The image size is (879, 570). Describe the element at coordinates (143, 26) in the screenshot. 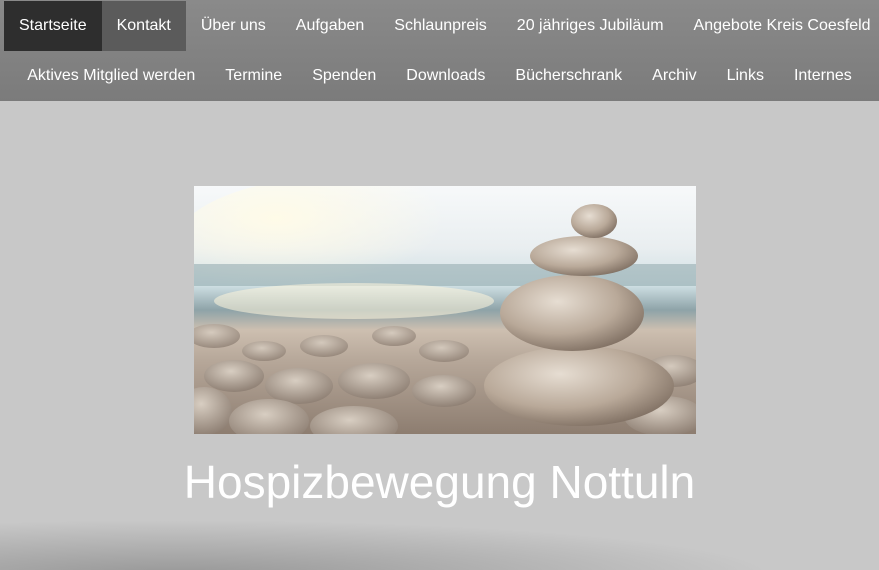

I see `nav-item-kontakt: Kontakt` at that location.